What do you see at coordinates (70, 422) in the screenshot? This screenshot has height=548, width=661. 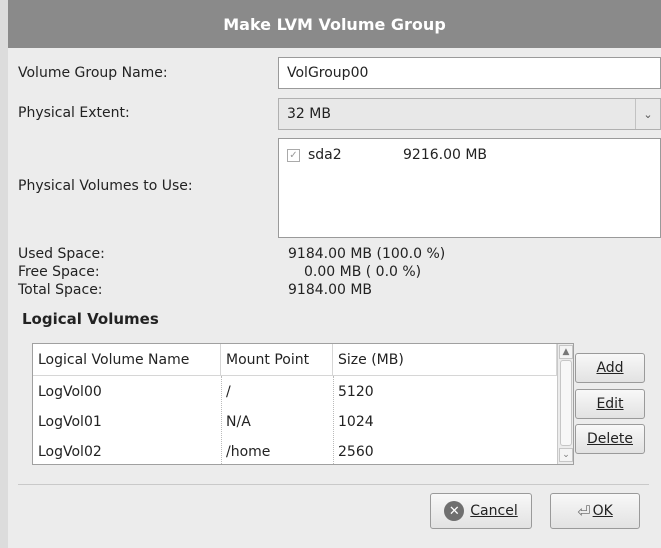 I see `lv-name: LogVol01` at bounding box center [70, 422].